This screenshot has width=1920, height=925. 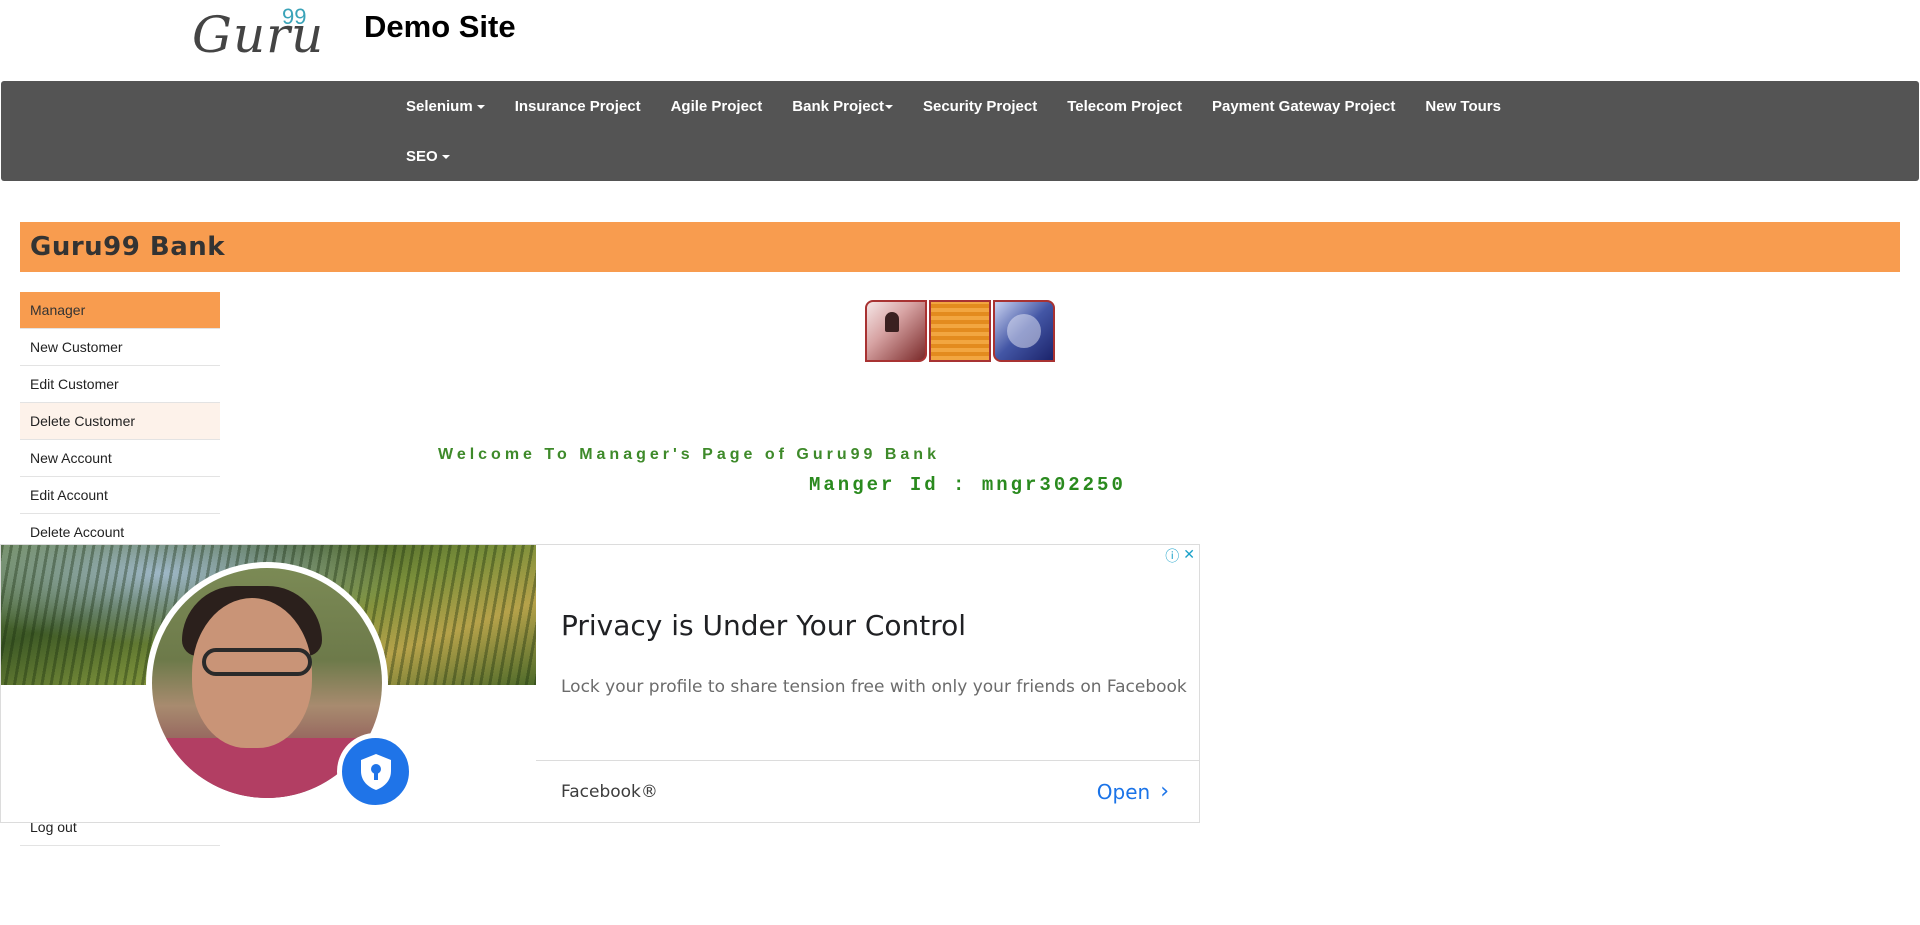 What do you see at coordinates (439, 106) in the screenshot?
I see `nav-label: Selenium` at bounding box center [439, 106].